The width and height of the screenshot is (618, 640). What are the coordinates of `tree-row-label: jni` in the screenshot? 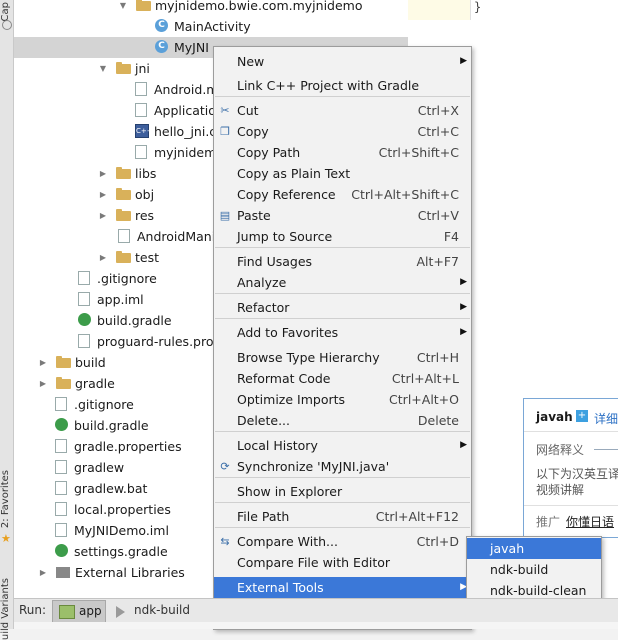 It's located at (142, 68).